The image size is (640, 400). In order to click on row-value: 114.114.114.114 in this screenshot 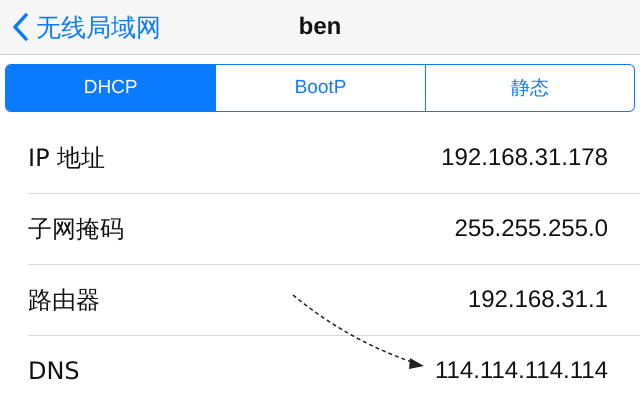, I will do `click(521, 371)`.